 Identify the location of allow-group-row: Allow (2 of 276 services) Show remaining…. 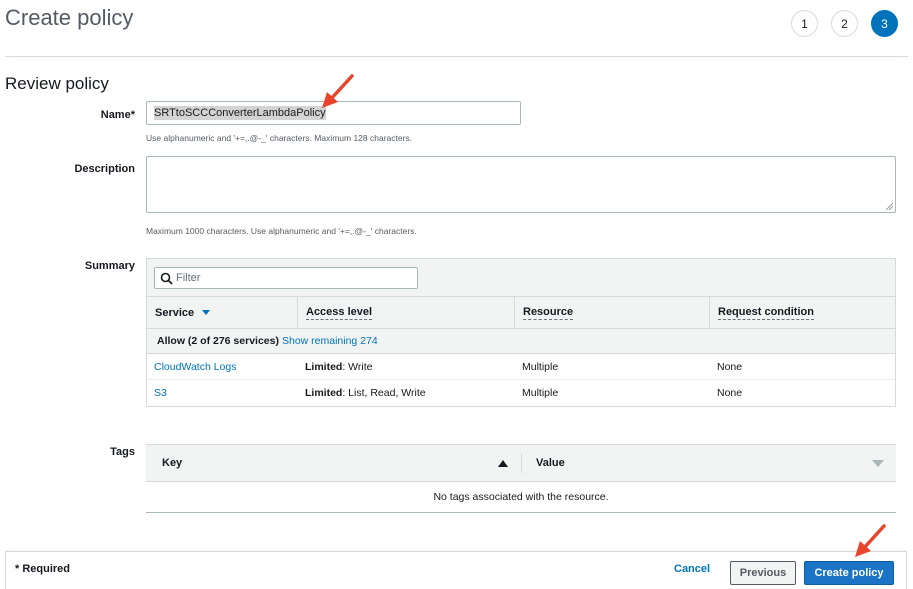
(521, 341).